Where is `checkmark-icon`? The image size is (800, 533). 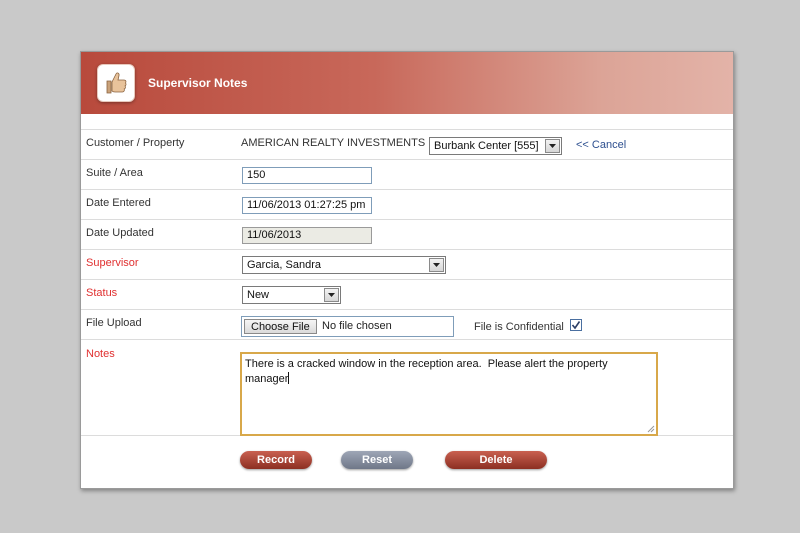 checkmark-icon is located at coordinates (576, 325).